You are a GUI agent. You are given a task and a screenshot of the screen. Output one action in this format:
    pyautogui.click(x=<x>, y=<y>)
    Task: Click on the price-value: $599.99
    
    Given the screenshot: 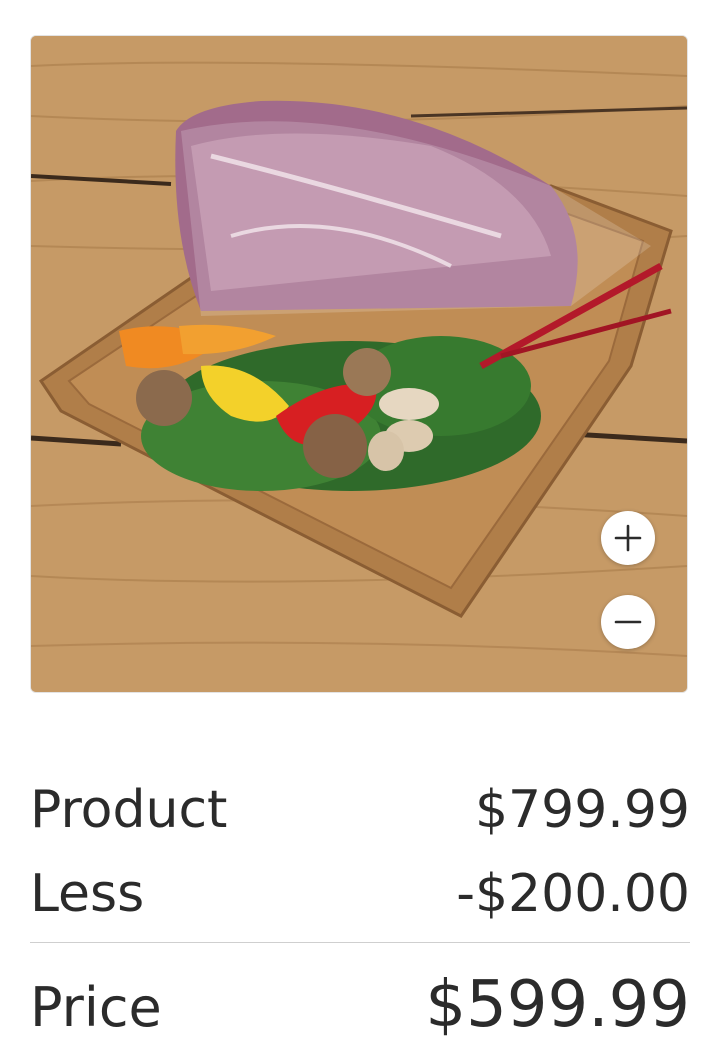 What is the action you would take?
    pyautogui.click(x=557, y=1005)
    